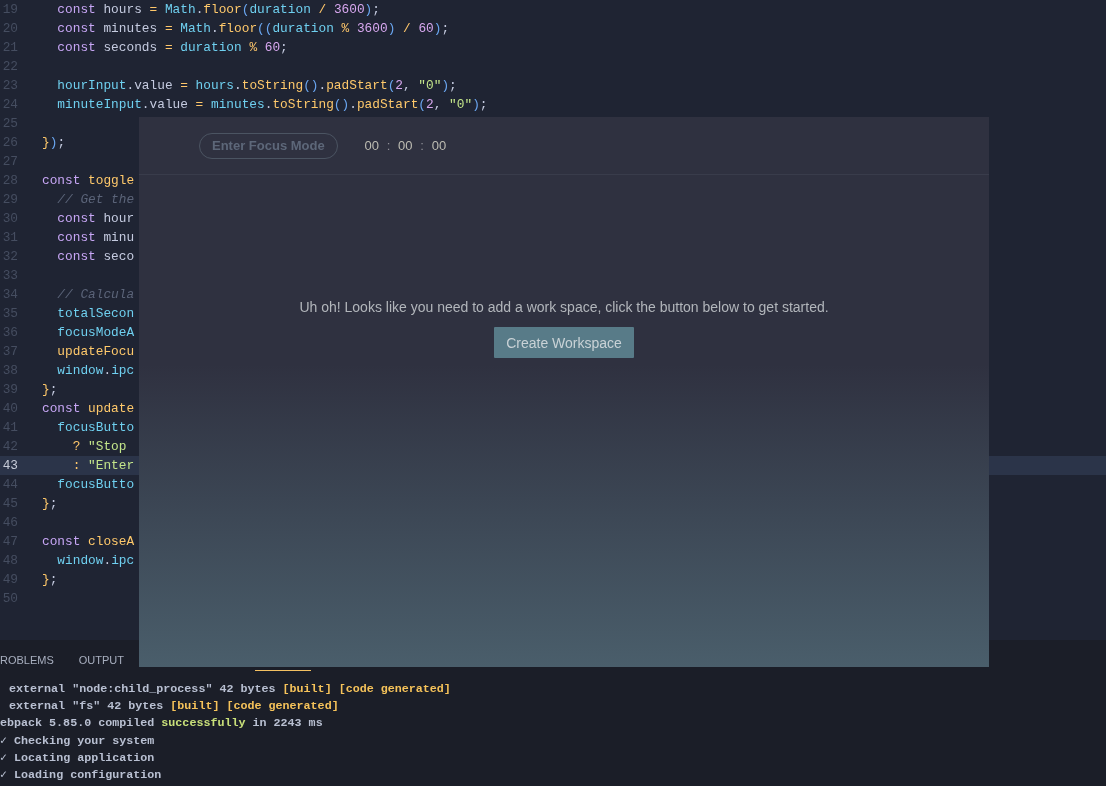 The height and width of the screenshot is (786, 1106). Describe the element at coordinates (101, 660) in the screenshot. I see `panel-tab: OUTPUT` at that location.